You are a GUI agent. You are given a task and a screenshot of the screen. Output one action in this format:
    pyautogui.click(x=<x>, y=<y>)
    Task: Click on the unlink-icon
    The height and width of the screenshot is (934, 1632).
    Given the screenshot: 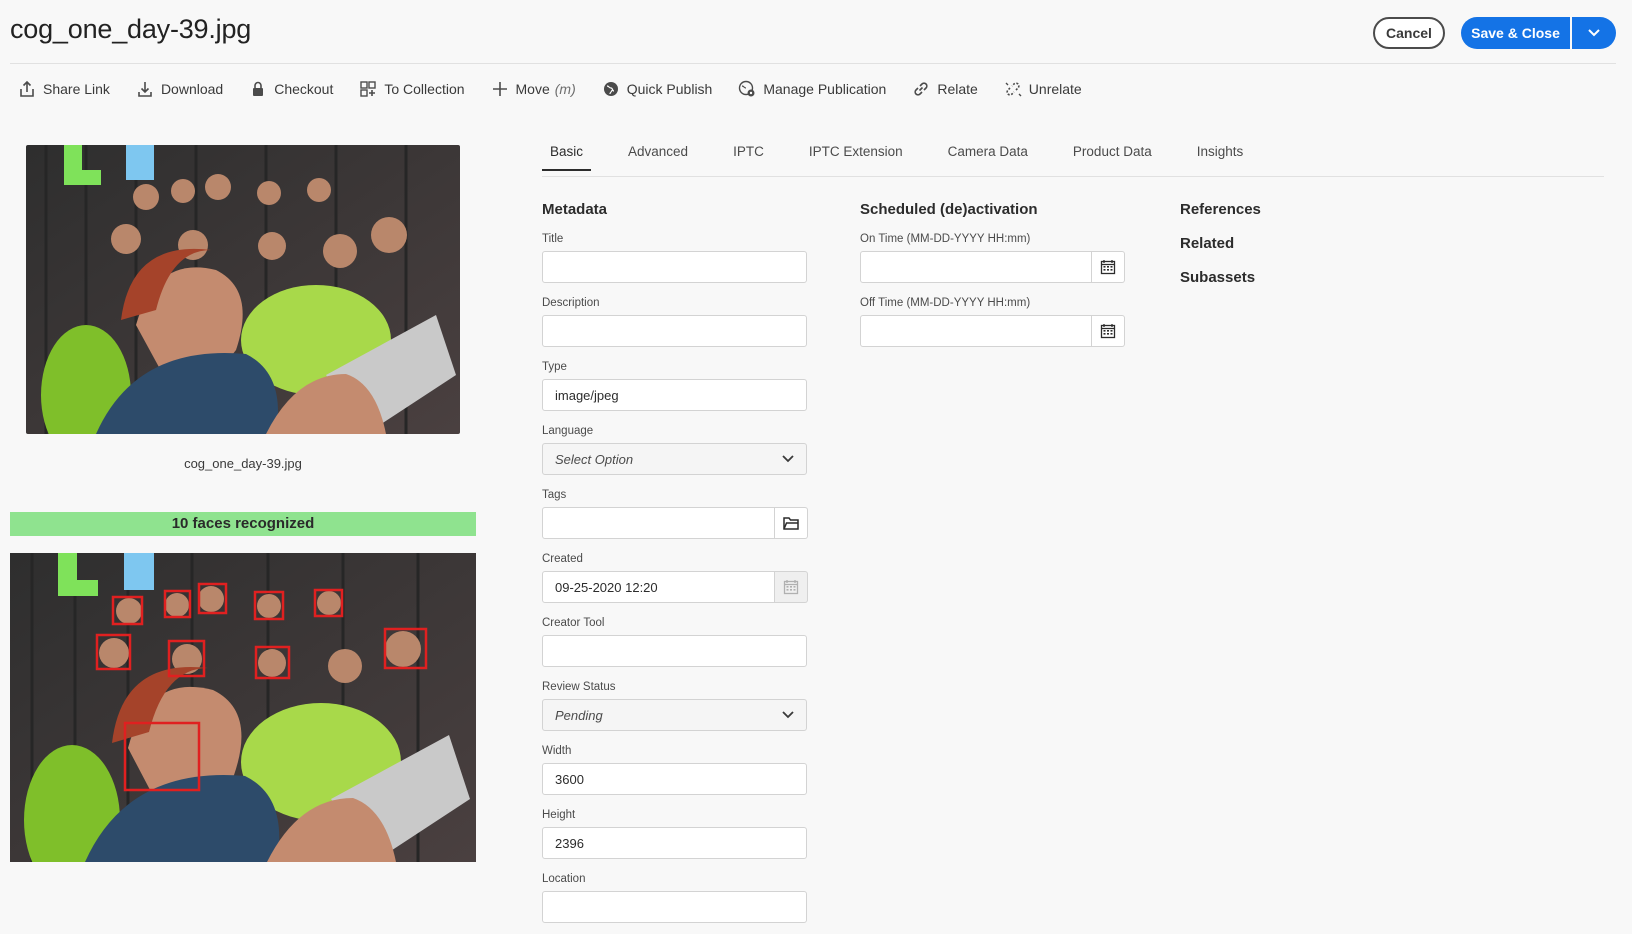 What is the action you would take?
    pyautogui.click(x=1013, y=89)
    